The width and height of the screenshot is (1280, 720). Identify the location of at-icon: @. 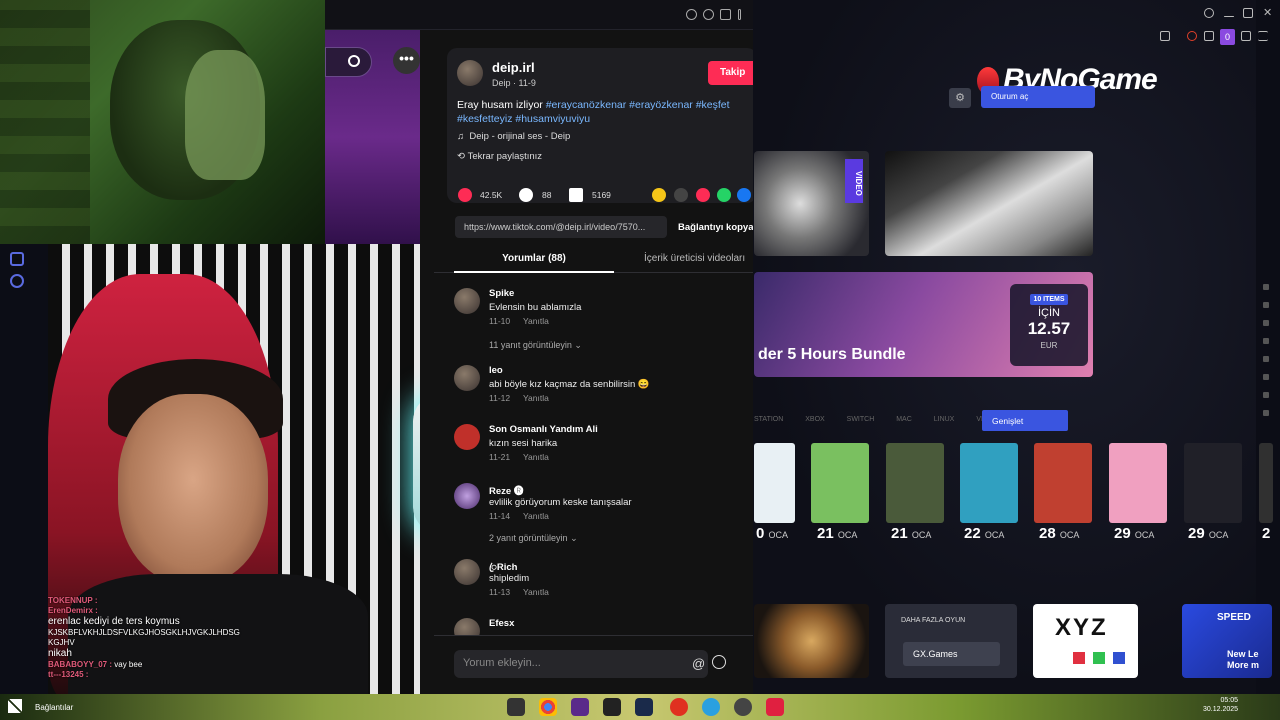
(698, 663).